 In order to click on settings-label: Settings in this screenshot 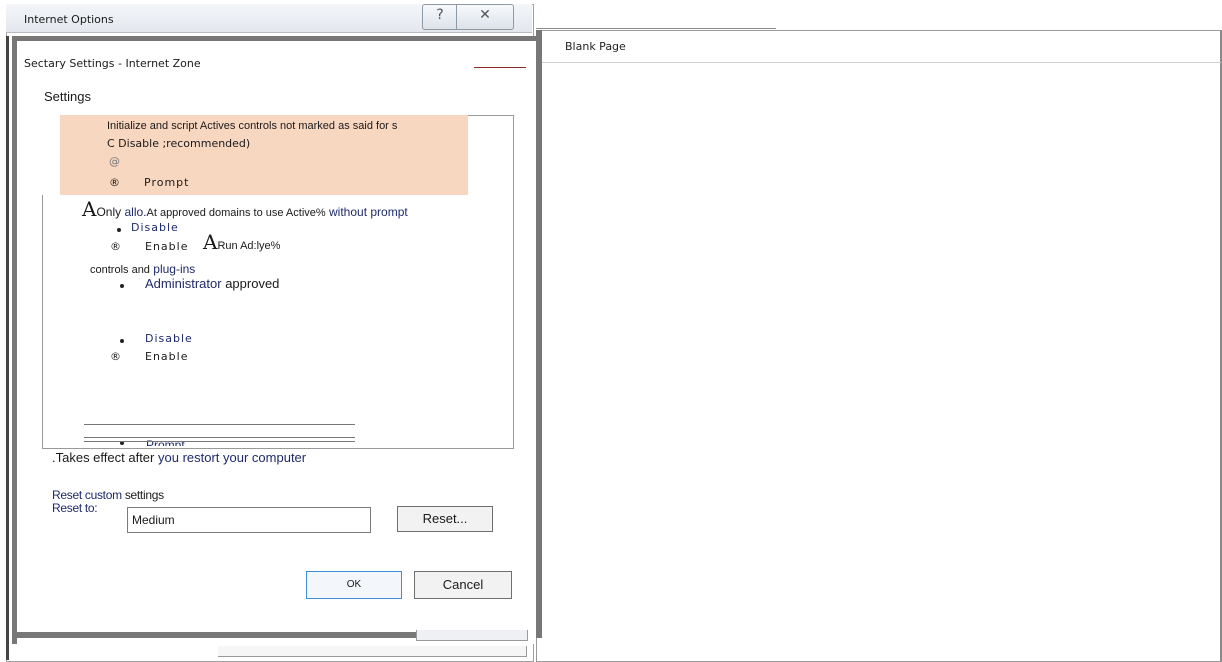, I will do `click(67, 96)`.